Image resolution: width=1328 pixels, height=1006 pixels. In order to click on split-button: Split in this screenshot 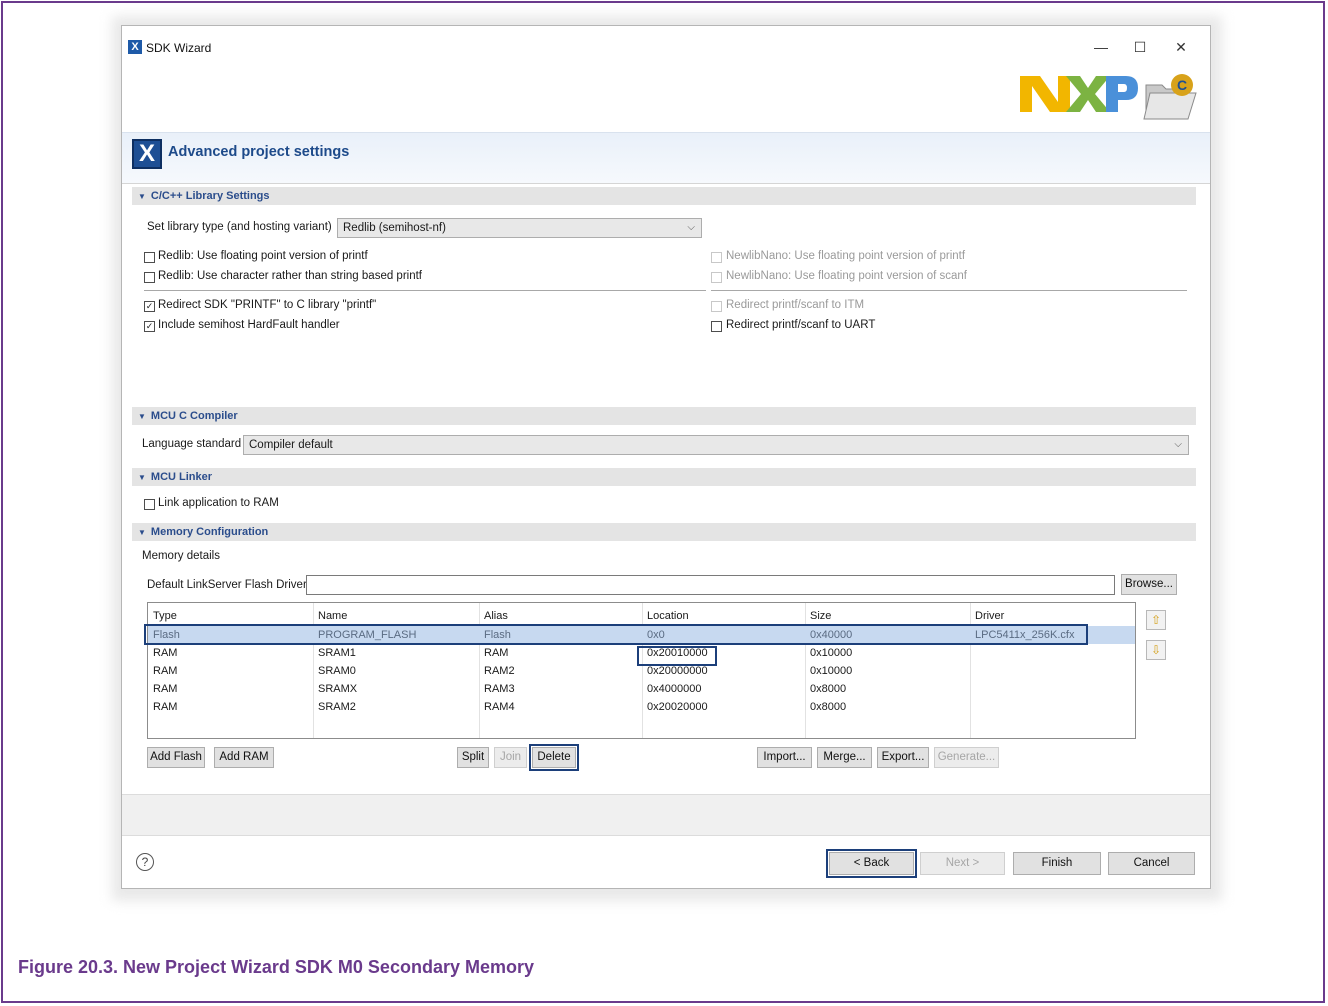, I will do `click(473, 757)`.